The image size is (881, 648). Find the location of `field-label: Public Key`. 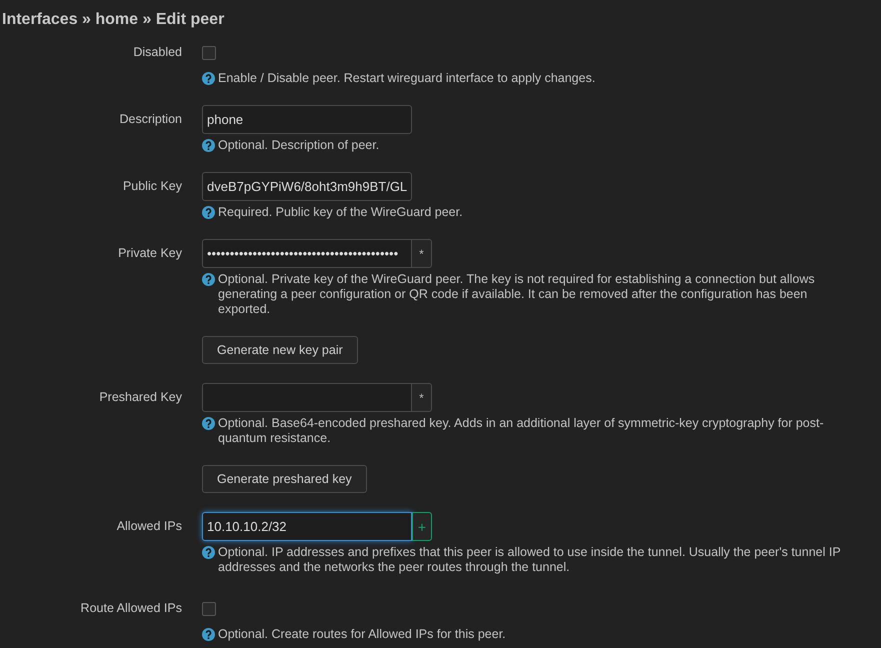

field-label: Public Key is located at coordinates (152, 186).